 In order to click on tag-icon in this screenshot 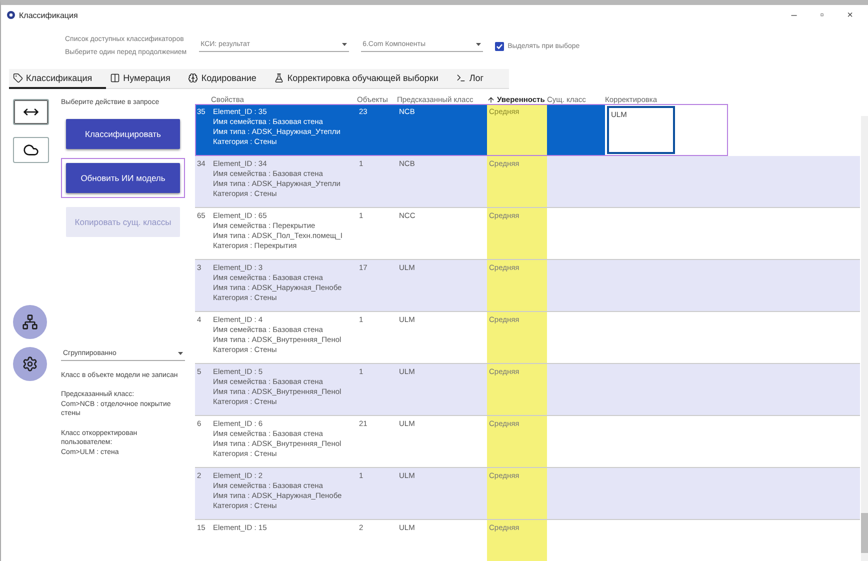, I will do `click(18, 78)`.